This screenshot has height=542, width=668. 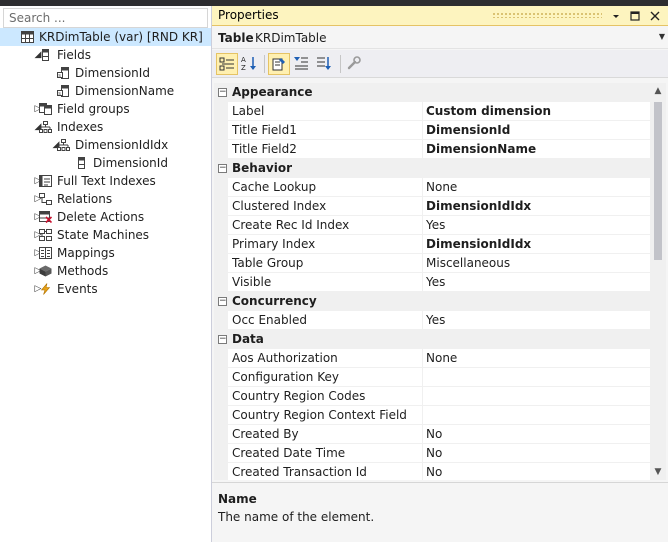 What do you see at coordinates (296, 517) in the screenshot?
I see `description-text: The name of the element.` at bounding box center [296, 517].